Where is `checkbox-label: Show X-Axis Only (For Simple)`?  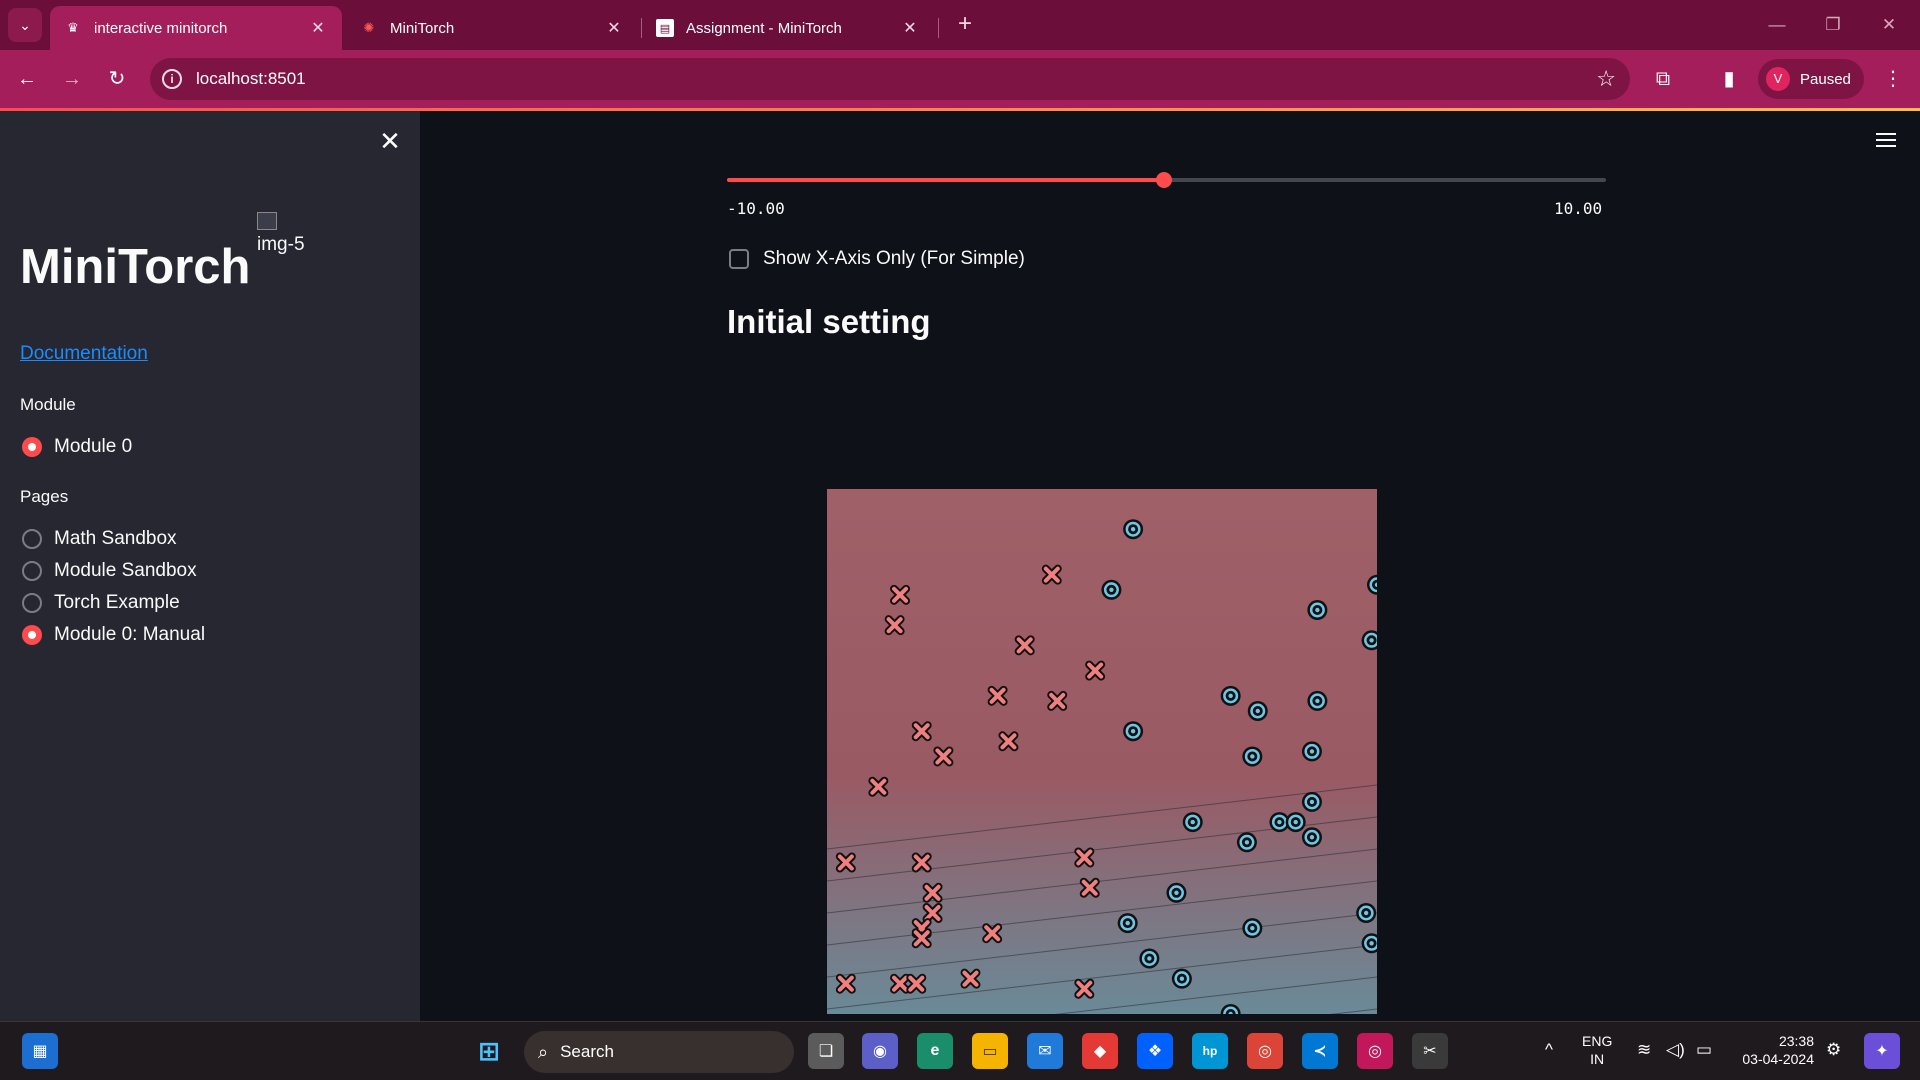 checkbox-label: Show X-Axis Only (For Simple) is located at coordinates (894, 258).